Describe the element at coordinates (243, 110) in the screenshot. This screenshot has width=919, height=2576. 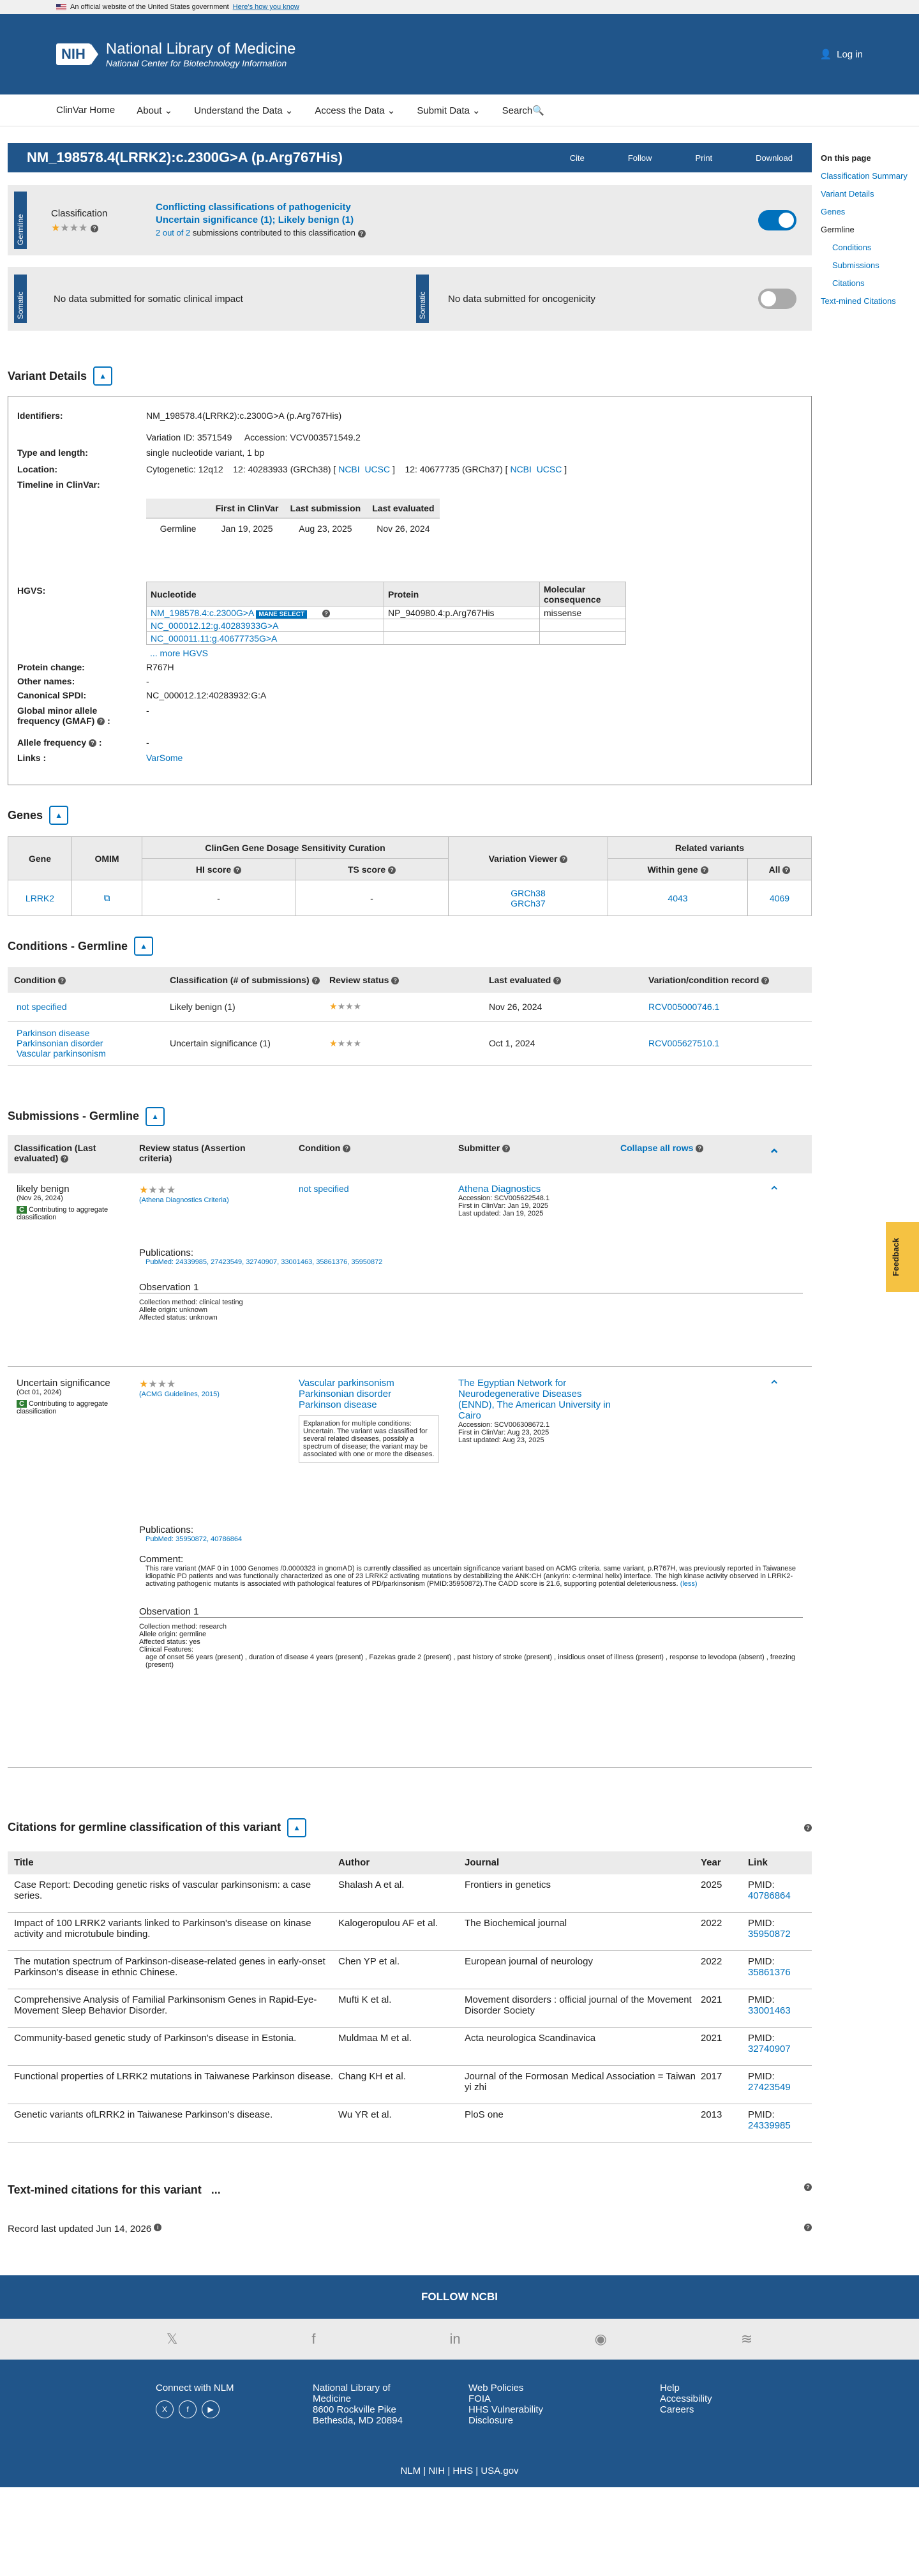
I see `nav-understand: Understand the Data ⌄` at that location.